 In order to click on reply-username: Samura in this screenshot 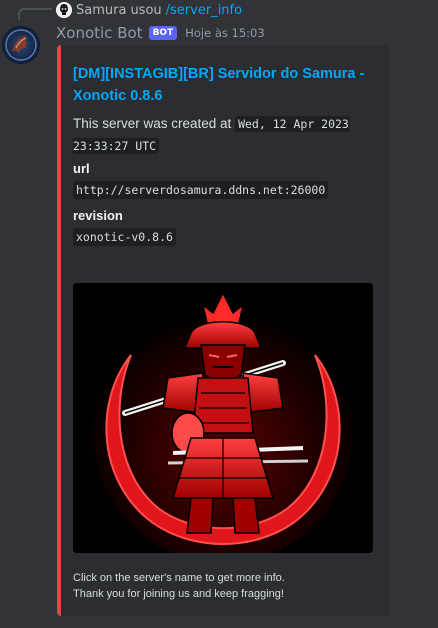, I will do `click(101, 10)`.